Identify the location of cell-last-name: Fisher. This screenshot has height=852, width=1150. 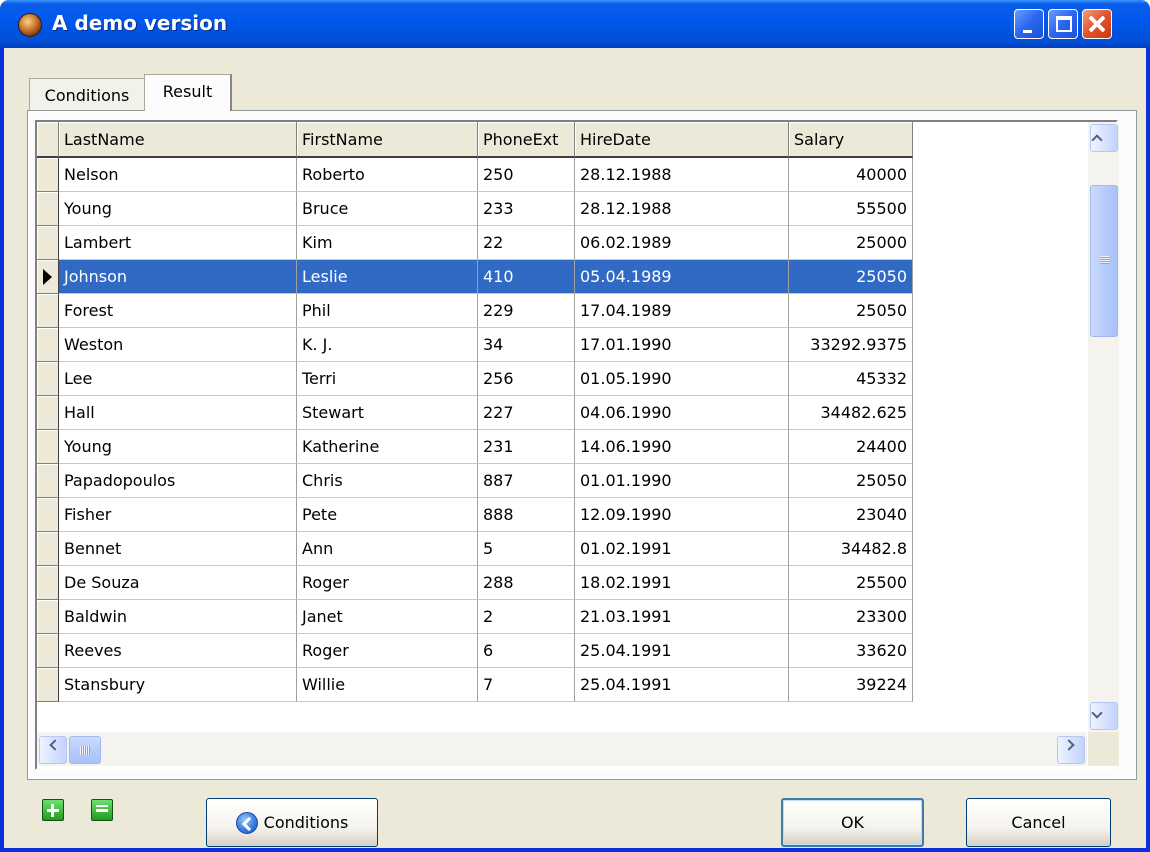
(178, 515).